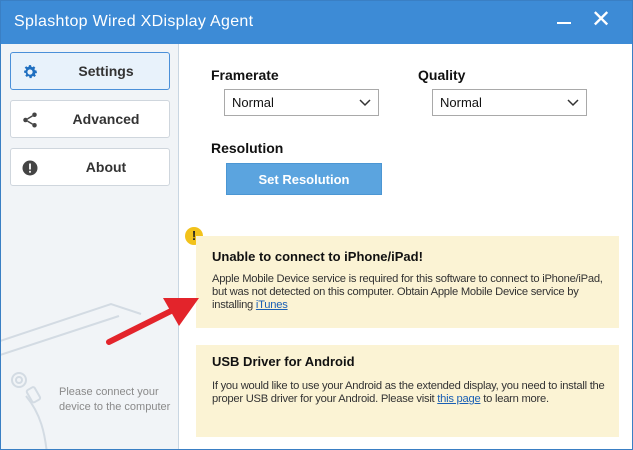 Image resolution: width=633 pixels, height=450 pixels. What do you see at coordinates (106, 119) in the screenshot?
I see `sidebar-item-label: Advanced` at bounding box center [106, 119].